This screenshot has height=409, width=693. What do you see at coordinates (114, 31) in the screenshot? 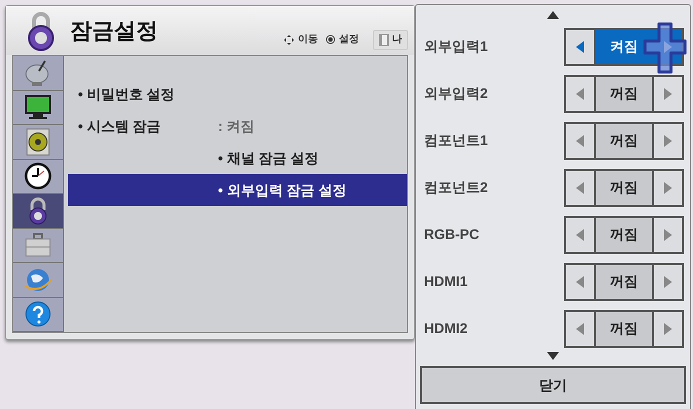
I see `window-title: 잠금설정` at bounding box center [114, 31].